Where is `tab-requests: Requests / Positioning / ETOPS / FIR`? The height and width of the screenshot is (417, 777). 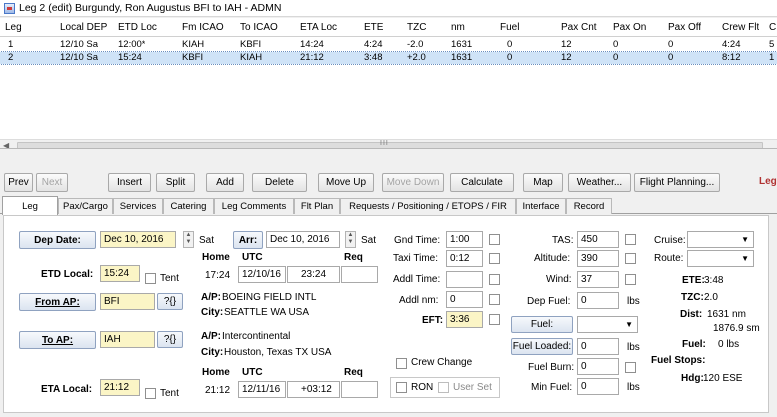 tab-requests: Requests / Positioning / ETOPS / FIR is located at coordinates (428, 206).